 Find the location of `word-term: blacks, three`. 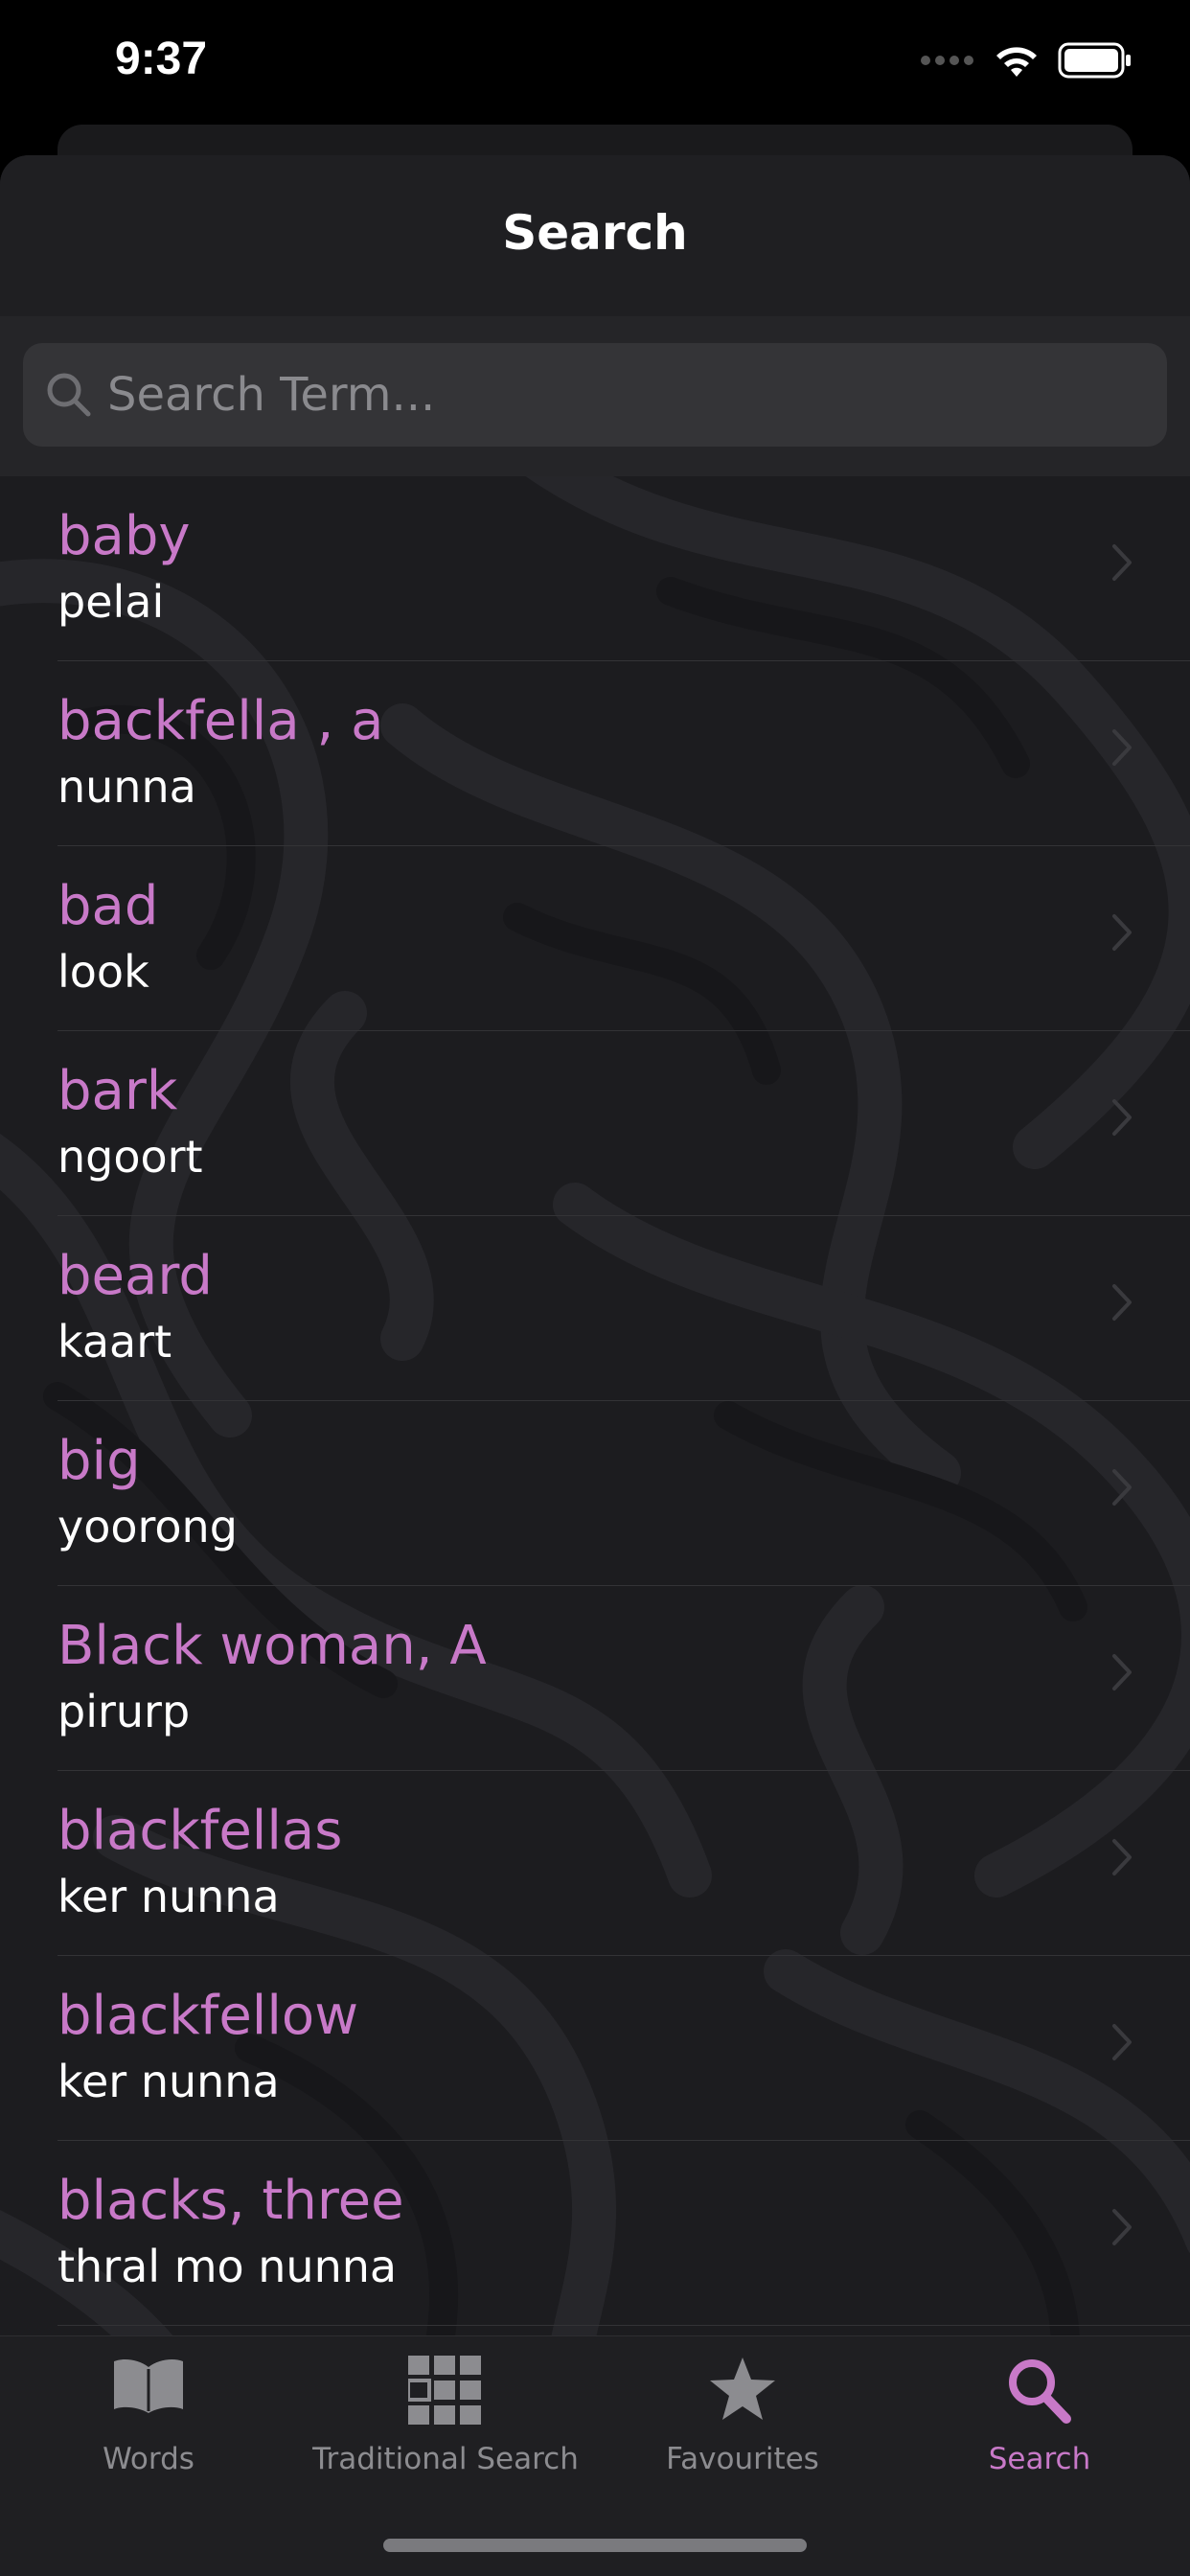

word-term: blacks, three is located at coordinates (230, 2201).